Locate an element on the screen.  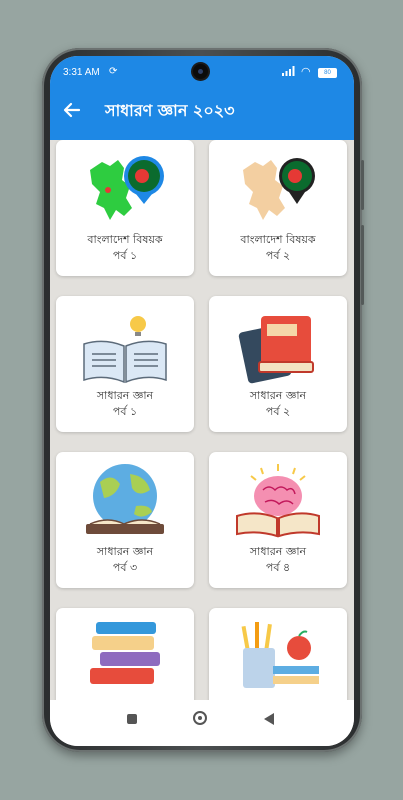
open-book-bulb-icon is located at coordinates (125, 350).